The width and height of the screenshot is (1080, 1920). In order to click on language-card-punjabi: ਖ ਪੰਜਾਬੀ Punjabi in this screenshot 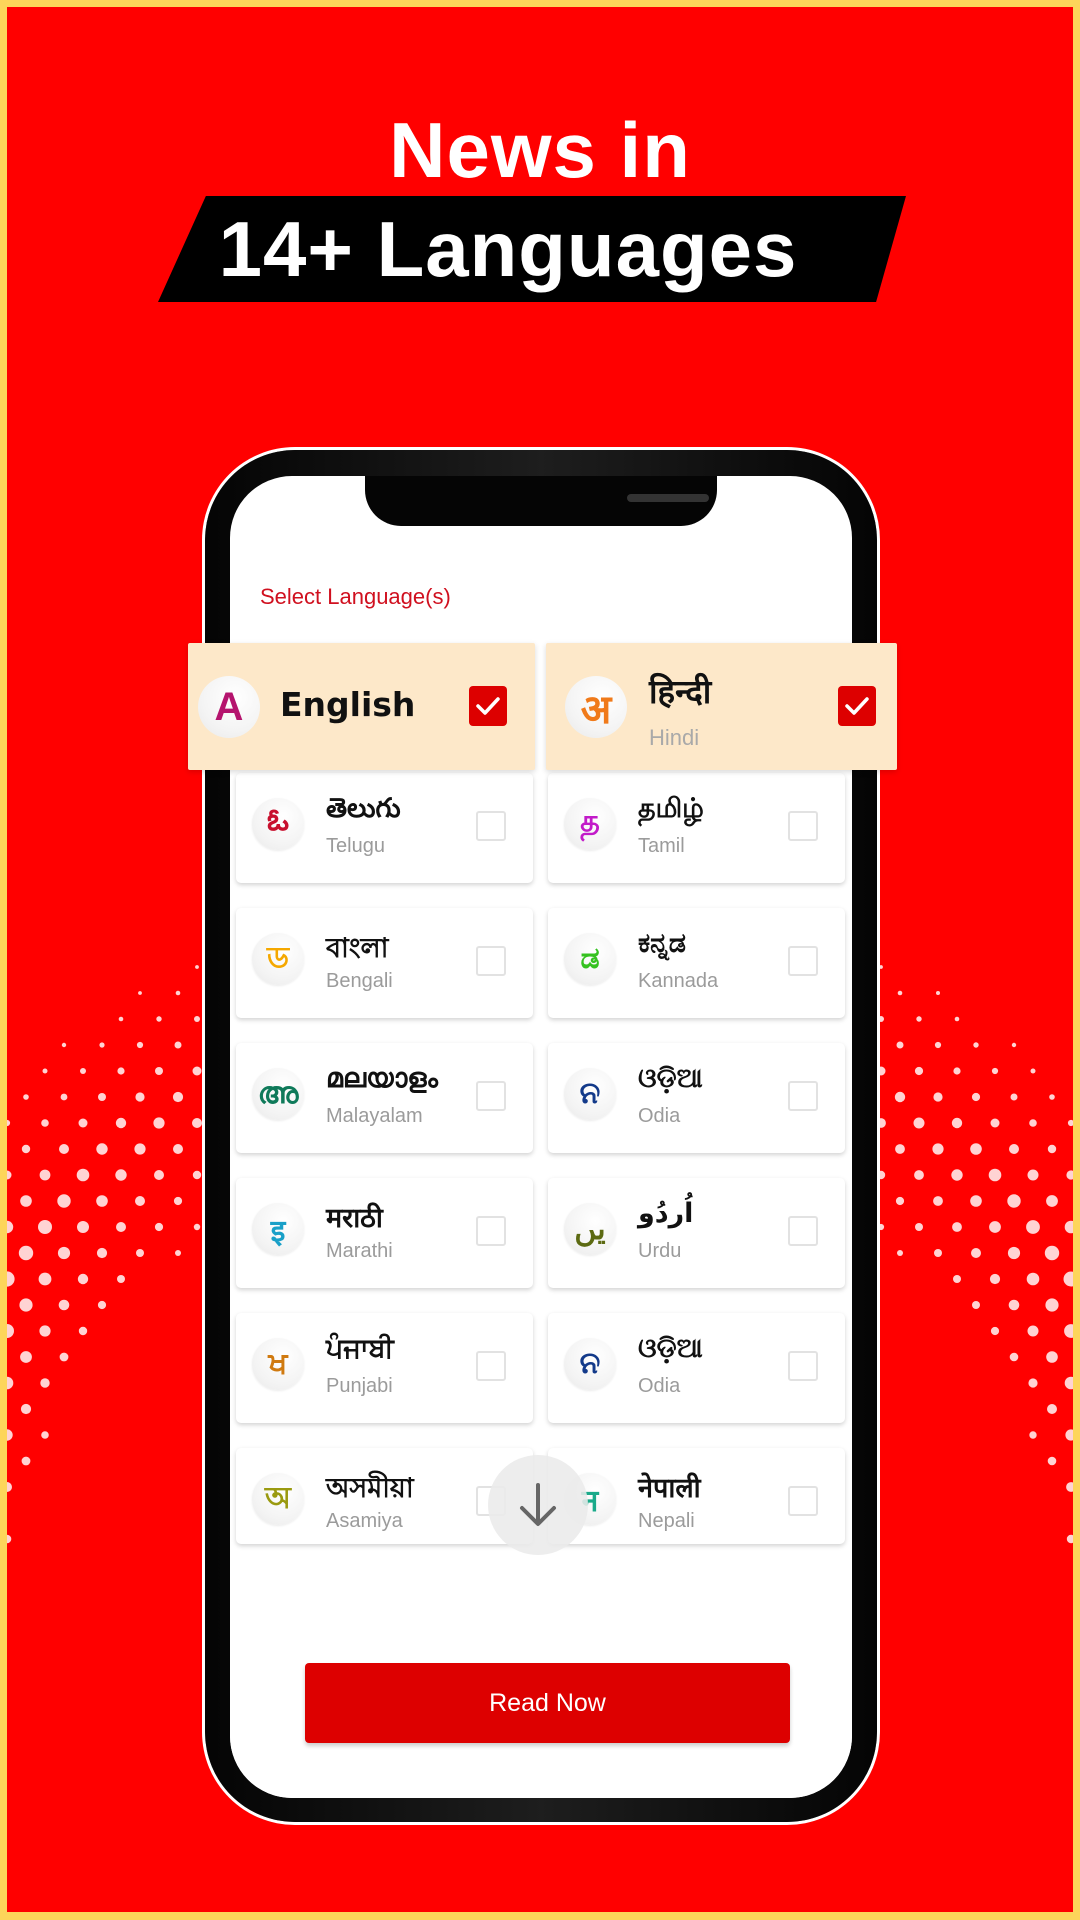, I will do `click(384, 1368)`.